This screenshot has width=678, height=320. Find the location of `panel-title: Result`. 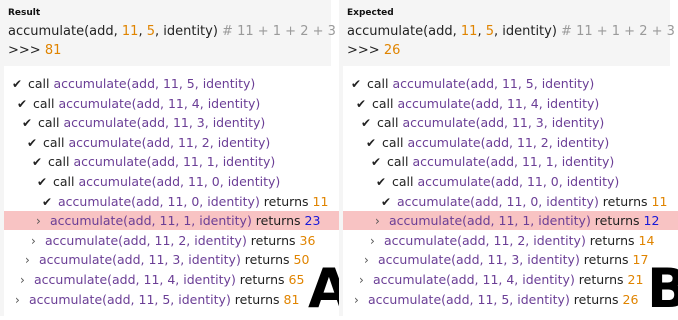

panel-title: Result is located at coordinates (24, 13).